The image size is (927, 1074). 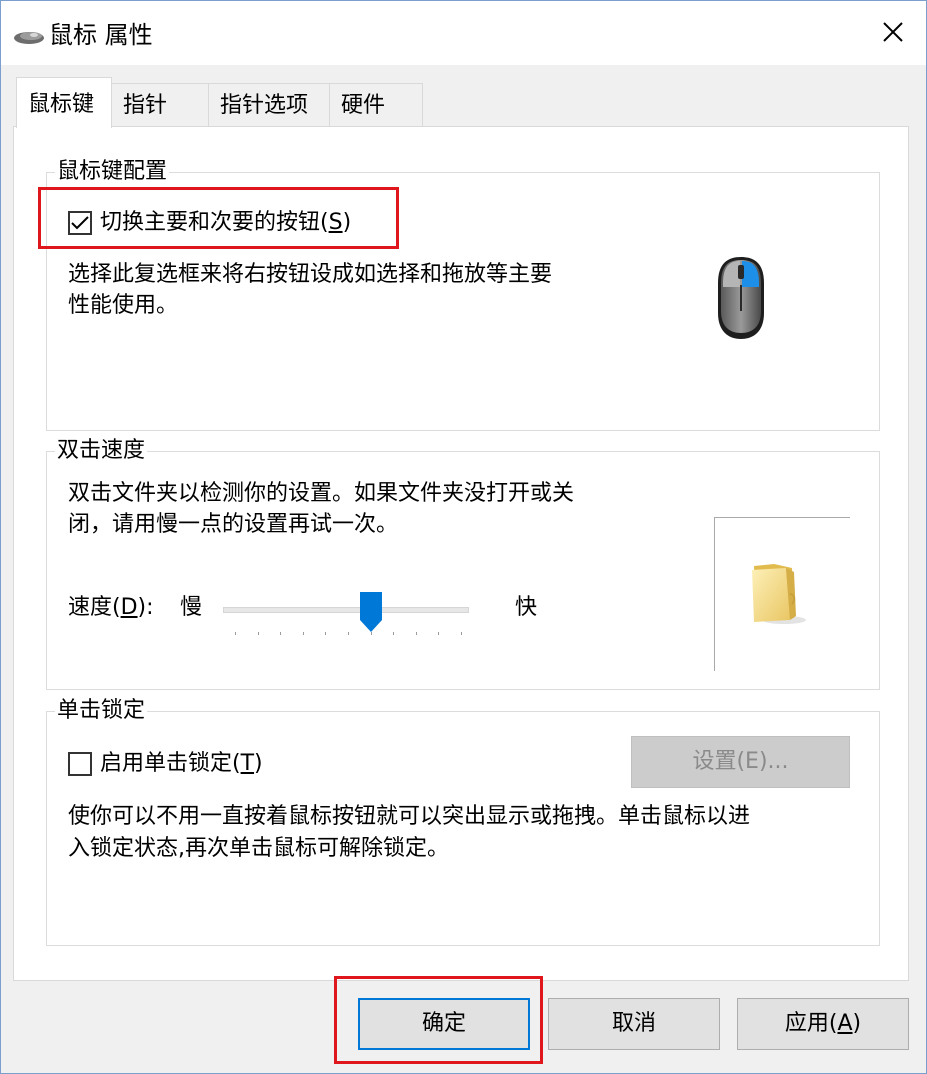 I want to click on cancel-button: 取消, so click(x=634, y=1024).